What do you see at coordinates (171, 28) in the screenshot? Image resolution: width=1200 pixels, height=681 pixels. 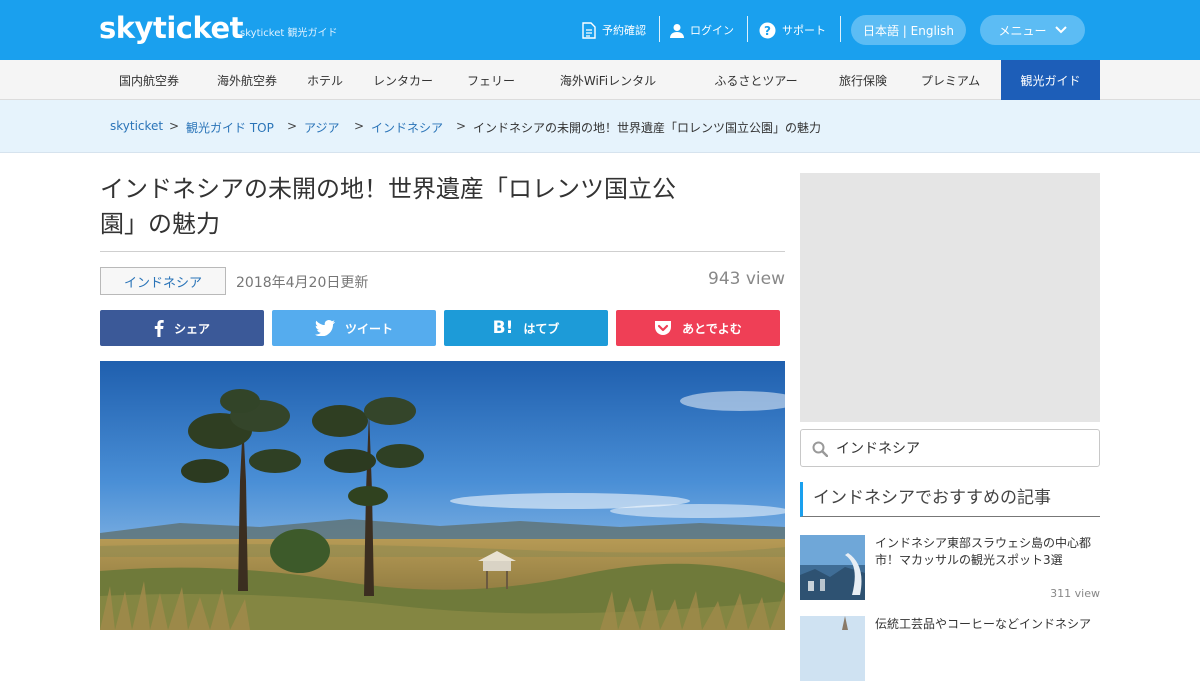 I see `skyticket-logo: skyticket` at bounding box center [171, 28].